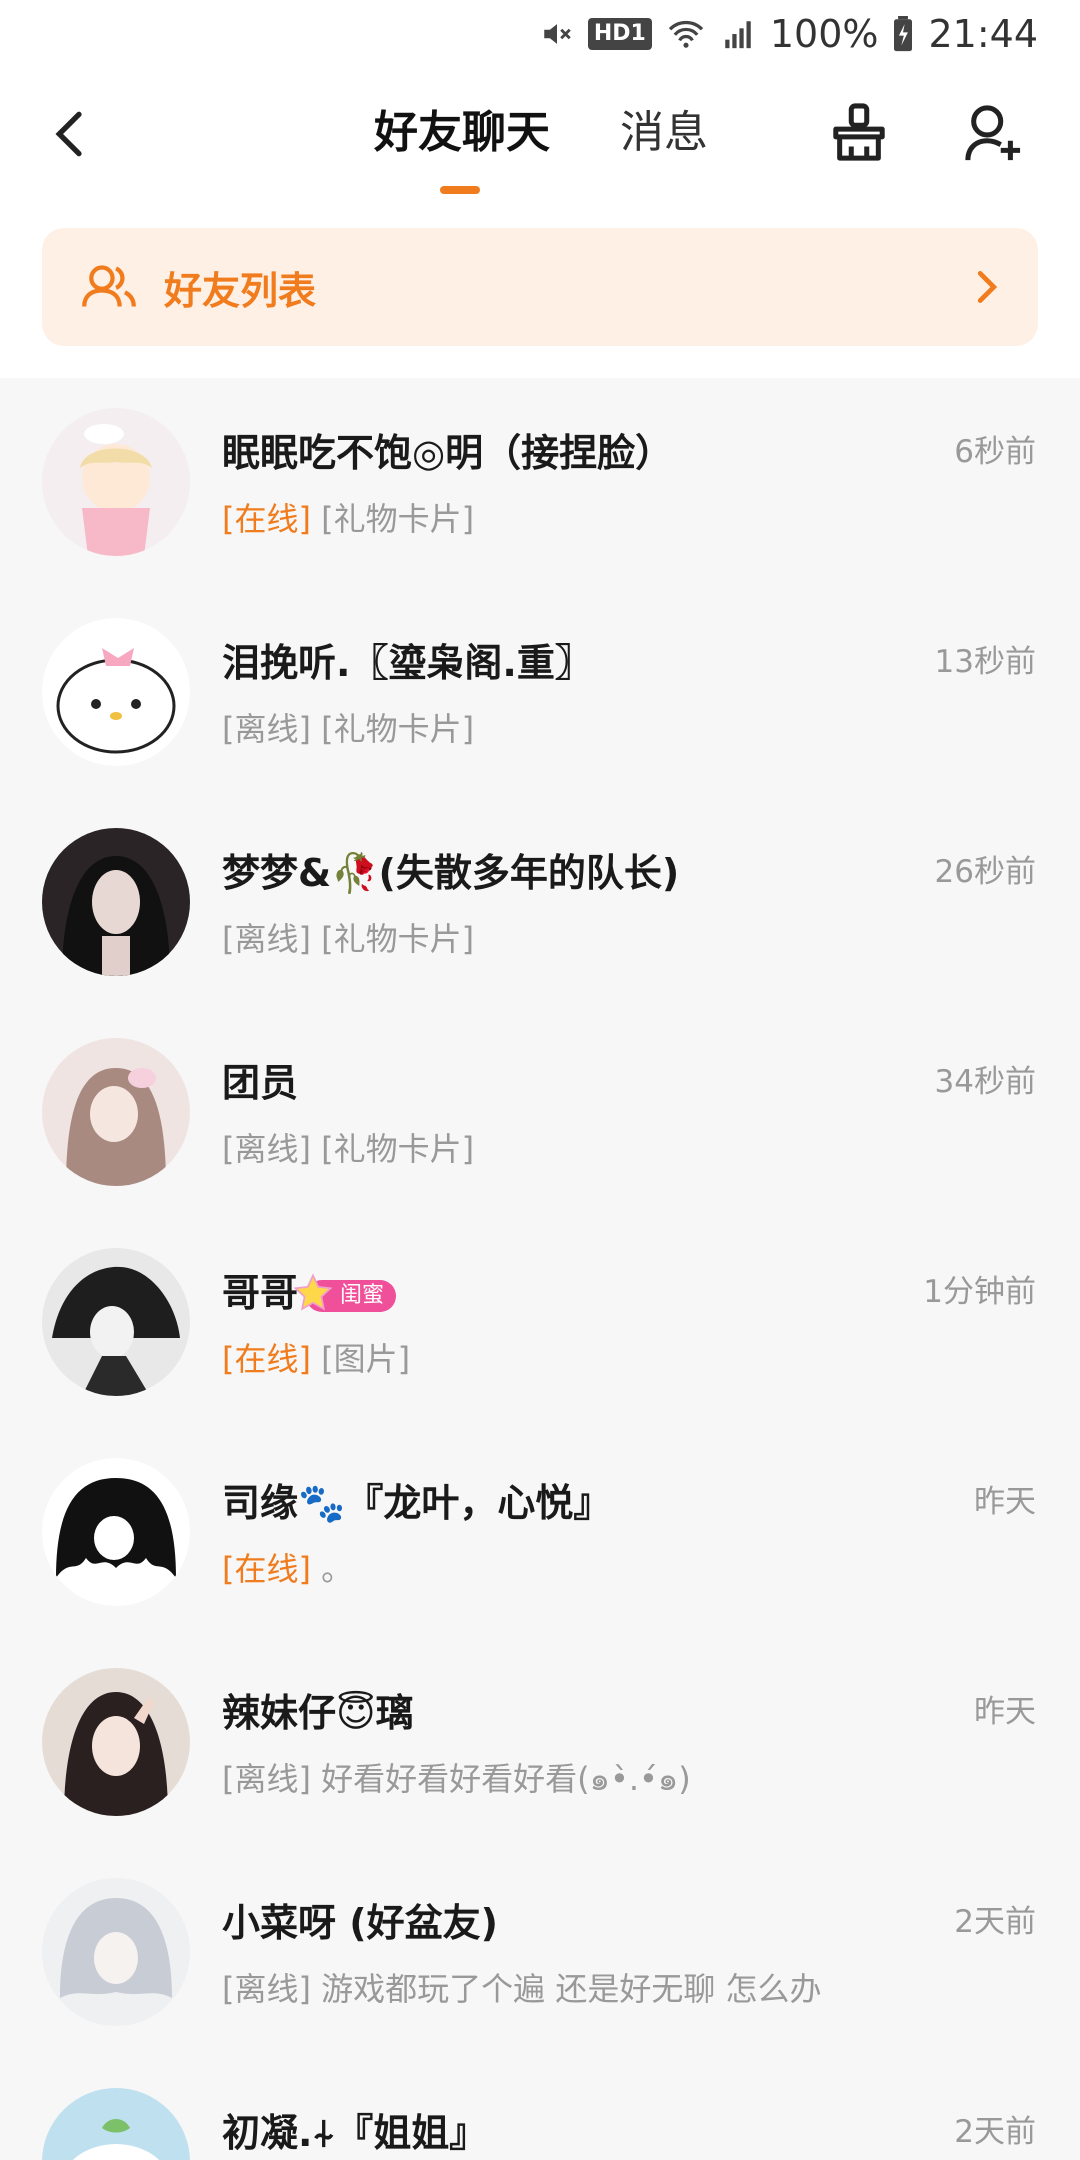 This screenshot has height=2160, width=1080. Describe the element at coordinates (417, 1503) in the screenshot. I see `chat-name: 司缘🐾『龙叶，心悦』` at that location.